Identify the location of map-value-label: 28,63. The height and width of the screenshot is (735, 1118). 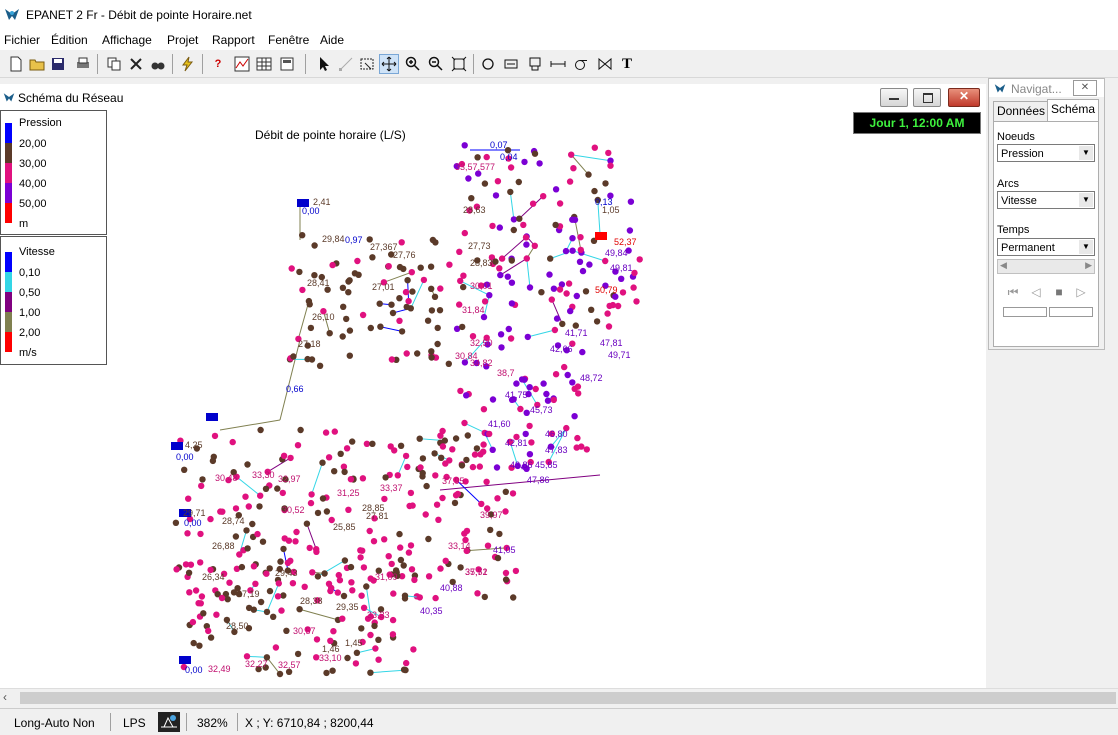
(474, 210).